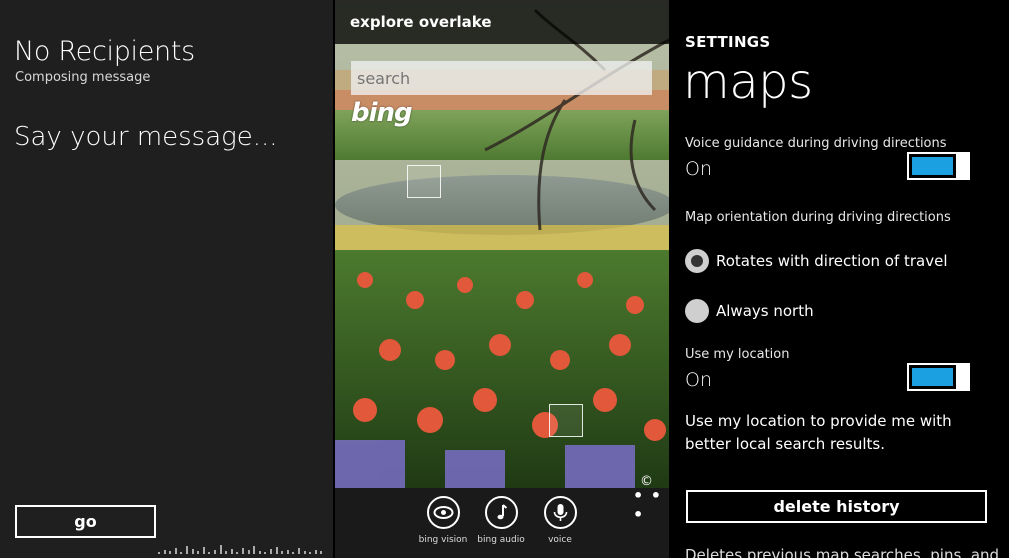  I want to click on voice-guidance-value: On, so click(698, 169).